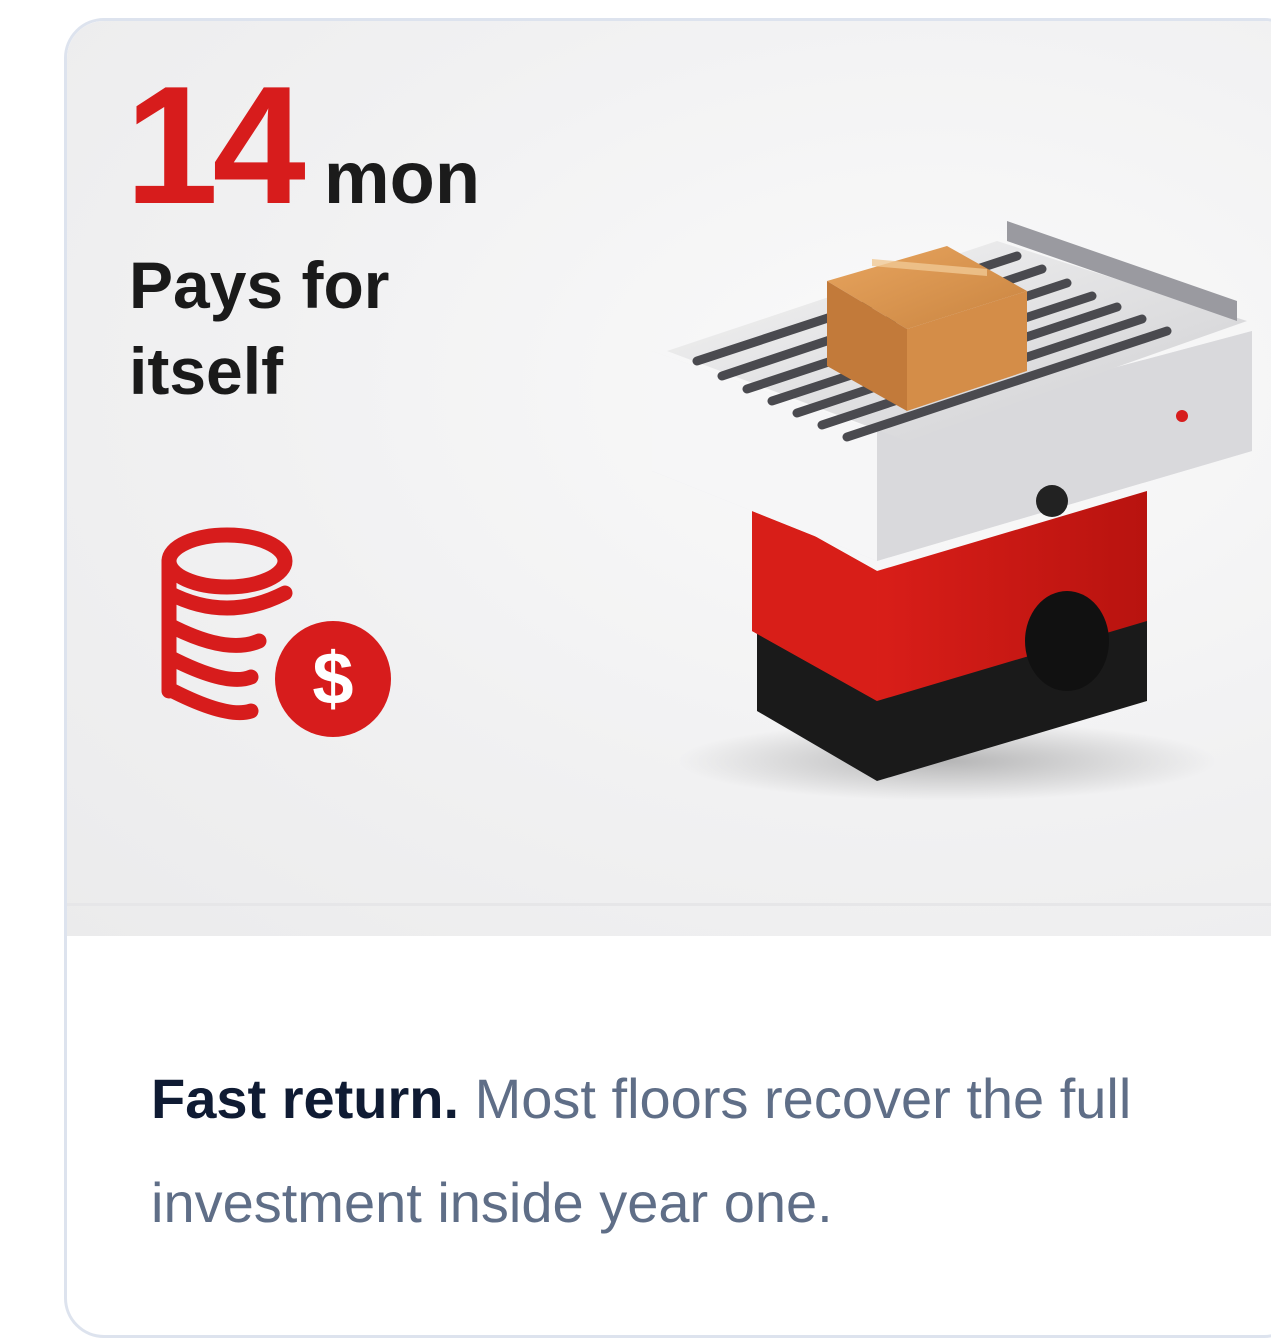  I want to click on coins-dollar-icon: $, so click(276, 632).